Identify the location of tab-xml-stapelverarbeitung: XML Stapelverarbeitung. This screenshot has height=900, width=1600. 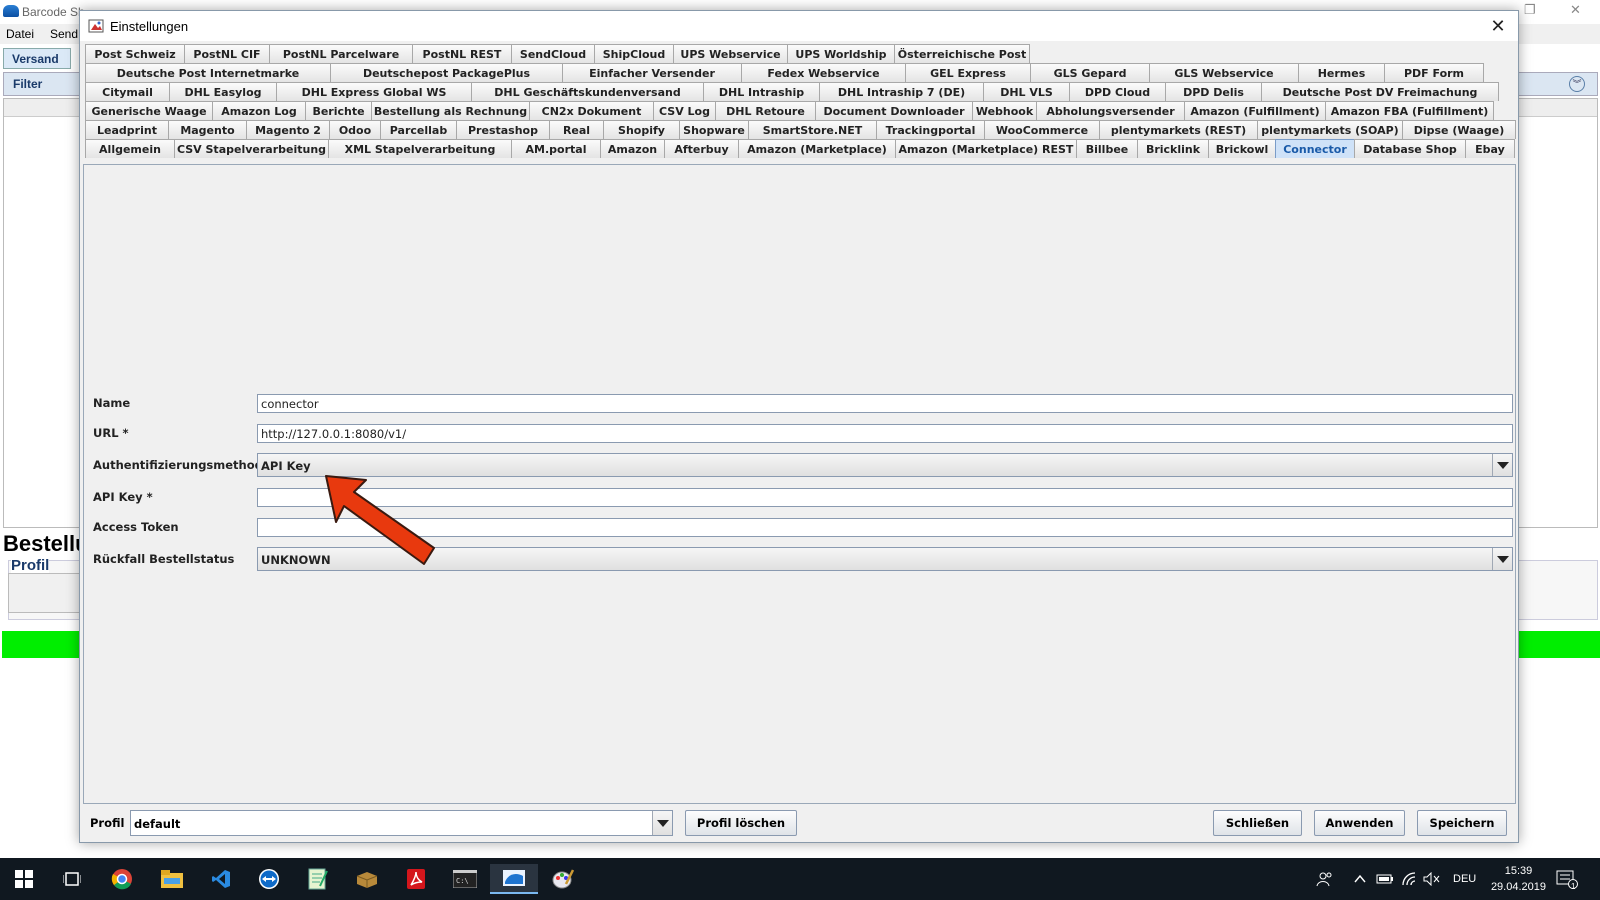
(420, 148).